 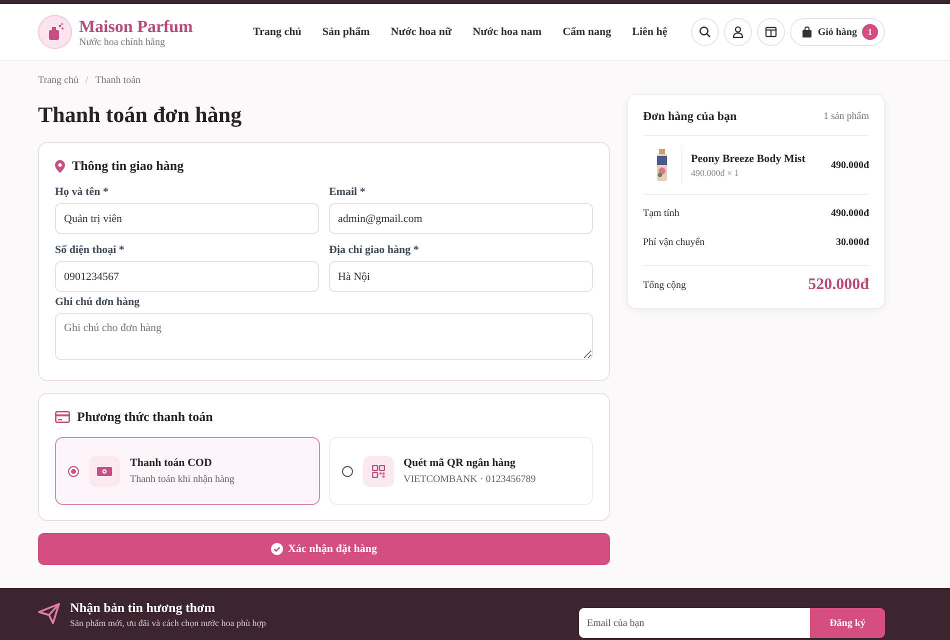 What do you see at coordinates (849, 213) in the screenshot?
I see `summary-value: 490.000đ` at bounding box center [849, 213].